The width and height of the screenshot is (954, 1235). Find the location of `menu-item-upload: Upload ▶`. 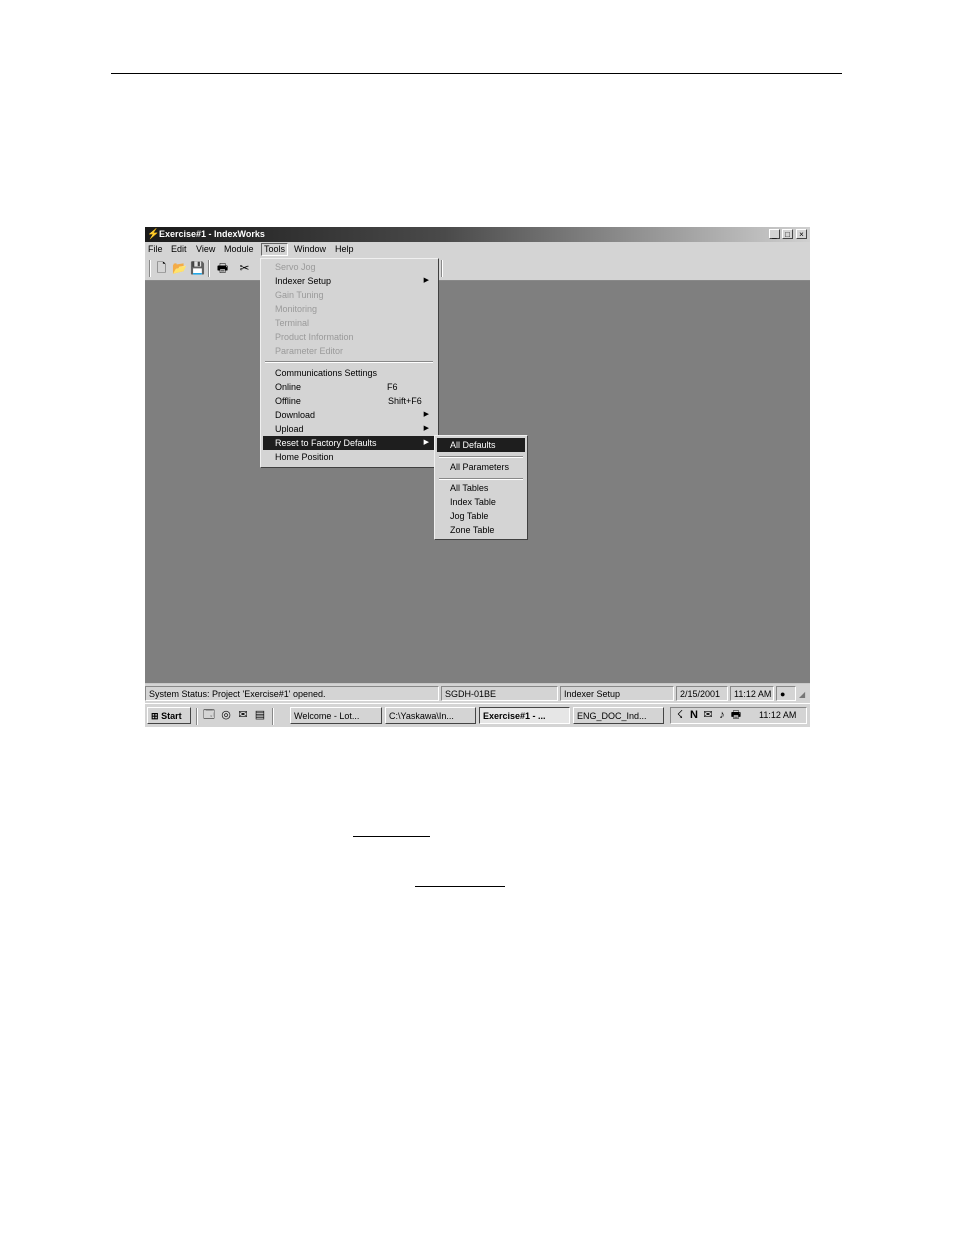

menu-item-upload: Upload ▶ is located at coordinates (349, 429).